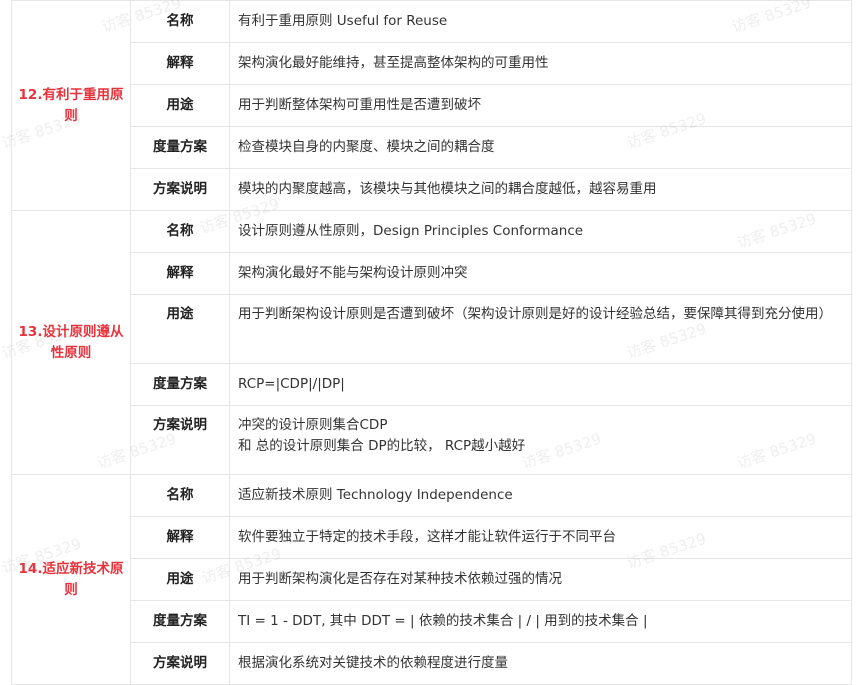 This screenshot has width=865, height=685. I want to click on table-row: 度量方案 检查模块自身的内聚度、模块之间的耦合度, so click(432, 147).